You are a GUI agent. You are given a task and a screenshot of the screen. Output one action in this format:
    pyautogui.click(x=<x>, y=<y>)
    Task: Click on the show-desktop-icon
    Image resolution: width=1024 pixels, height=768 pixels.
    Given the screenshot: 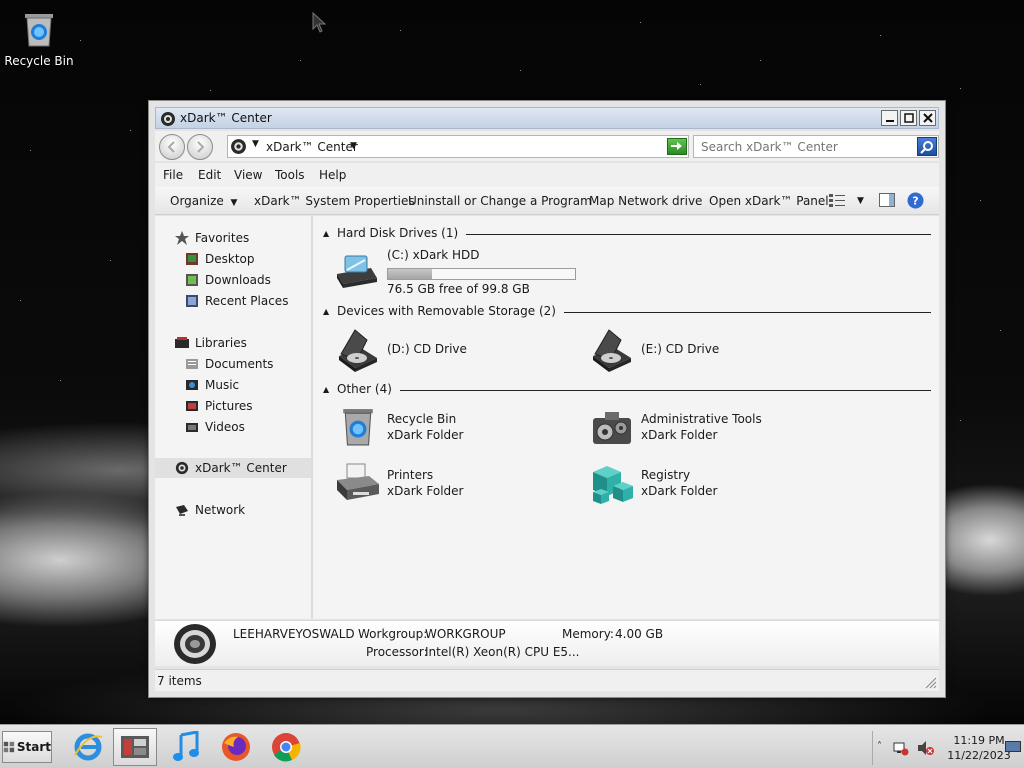 What is the action you would take?
    pyautogui.click(x=1013, y=747)
    